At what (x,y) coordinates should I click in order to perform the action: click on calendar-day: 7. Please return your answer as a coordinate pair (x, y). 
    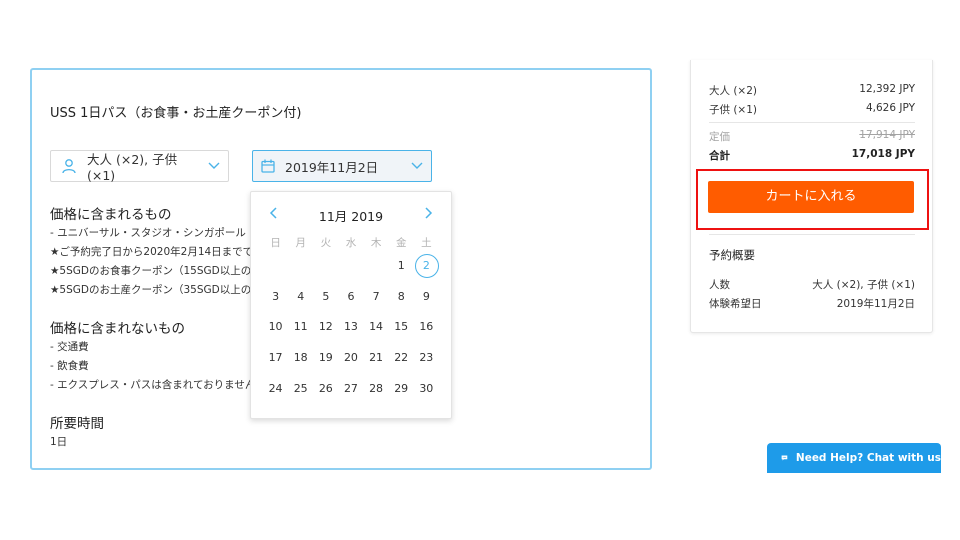
    Looking at the image, I should click on (376, 296).